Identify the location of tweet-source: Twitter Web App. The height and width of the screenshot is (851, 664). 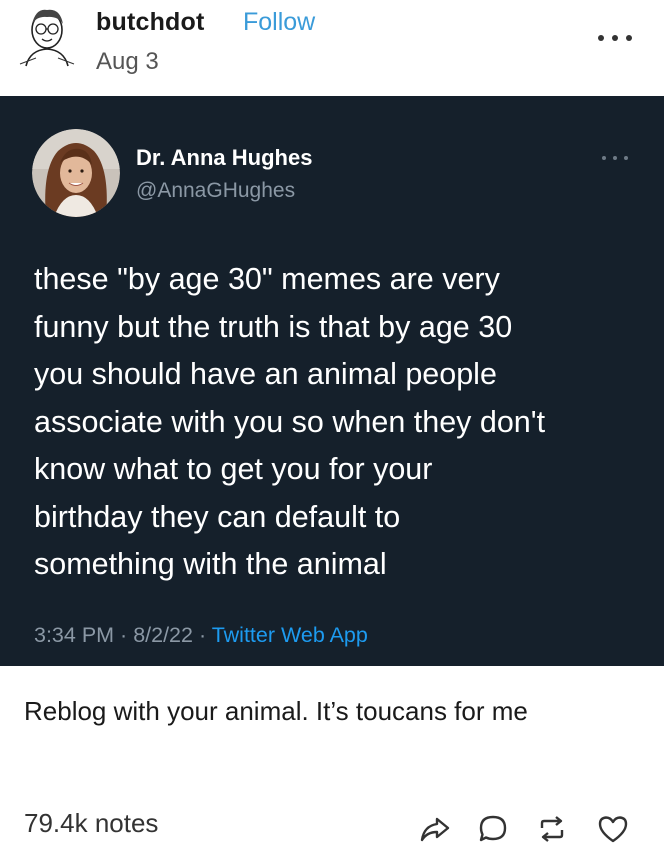
(289, 635).